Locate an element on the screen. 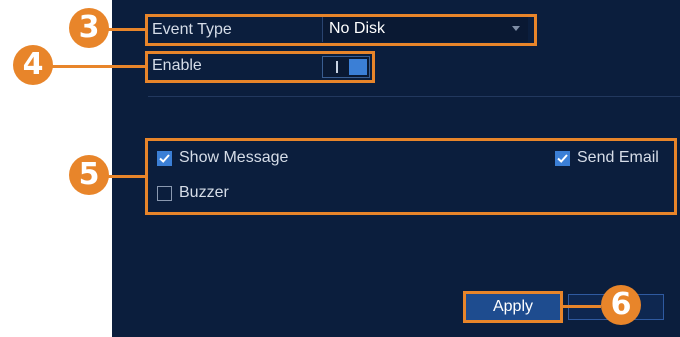  event-type-highlight is located at coordinates (341, 30).